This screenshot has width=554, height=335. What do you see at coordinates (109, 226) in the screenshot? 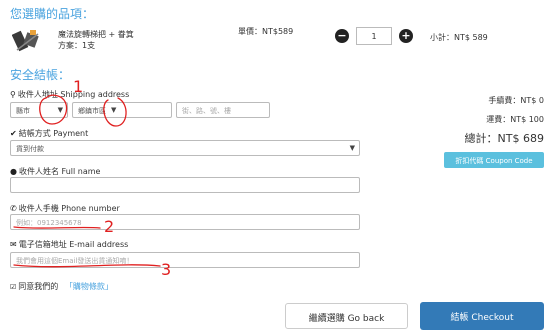
I see `annotation-number-2: 2` at bounding box center [109, 226].